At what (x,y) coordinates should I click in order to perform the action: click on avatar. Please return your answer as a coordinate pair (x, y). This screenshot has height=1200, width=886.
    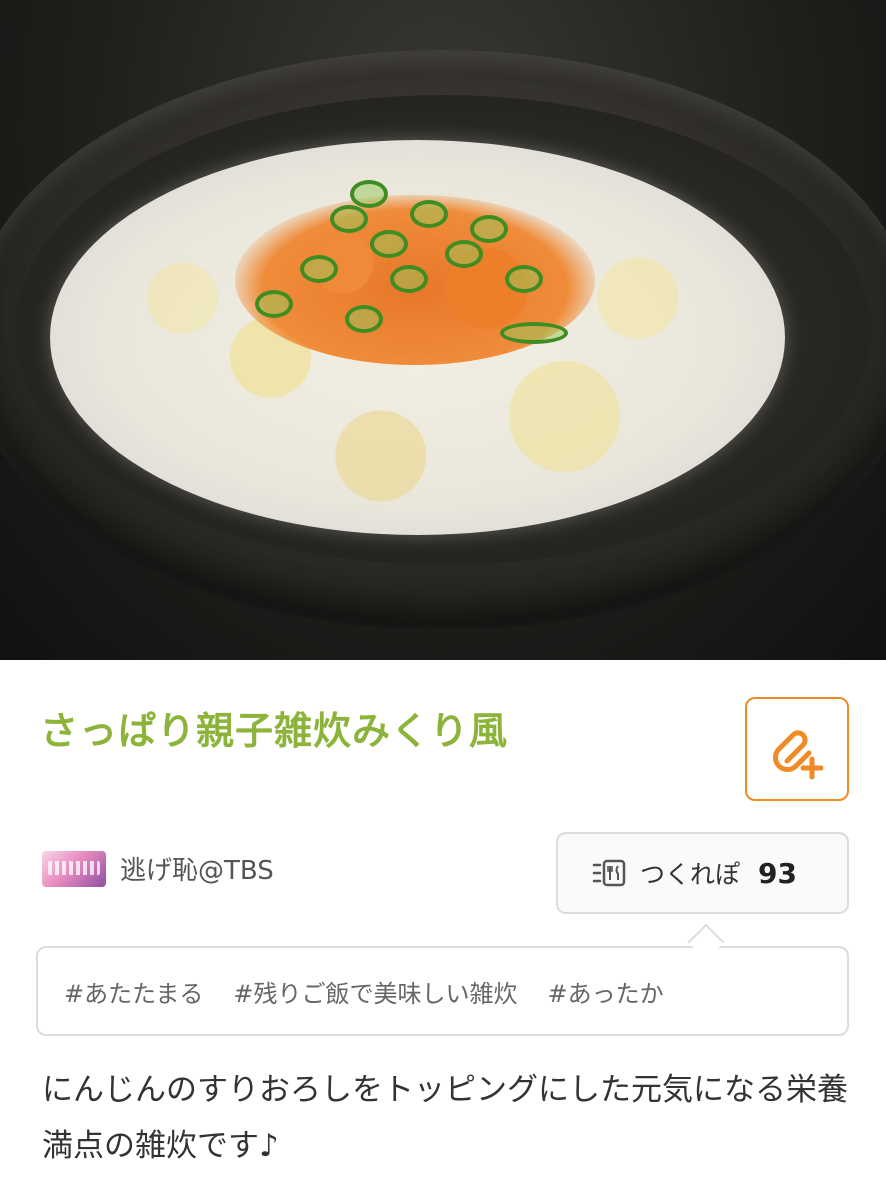
    Looking at the image, I should click on (74, 868).